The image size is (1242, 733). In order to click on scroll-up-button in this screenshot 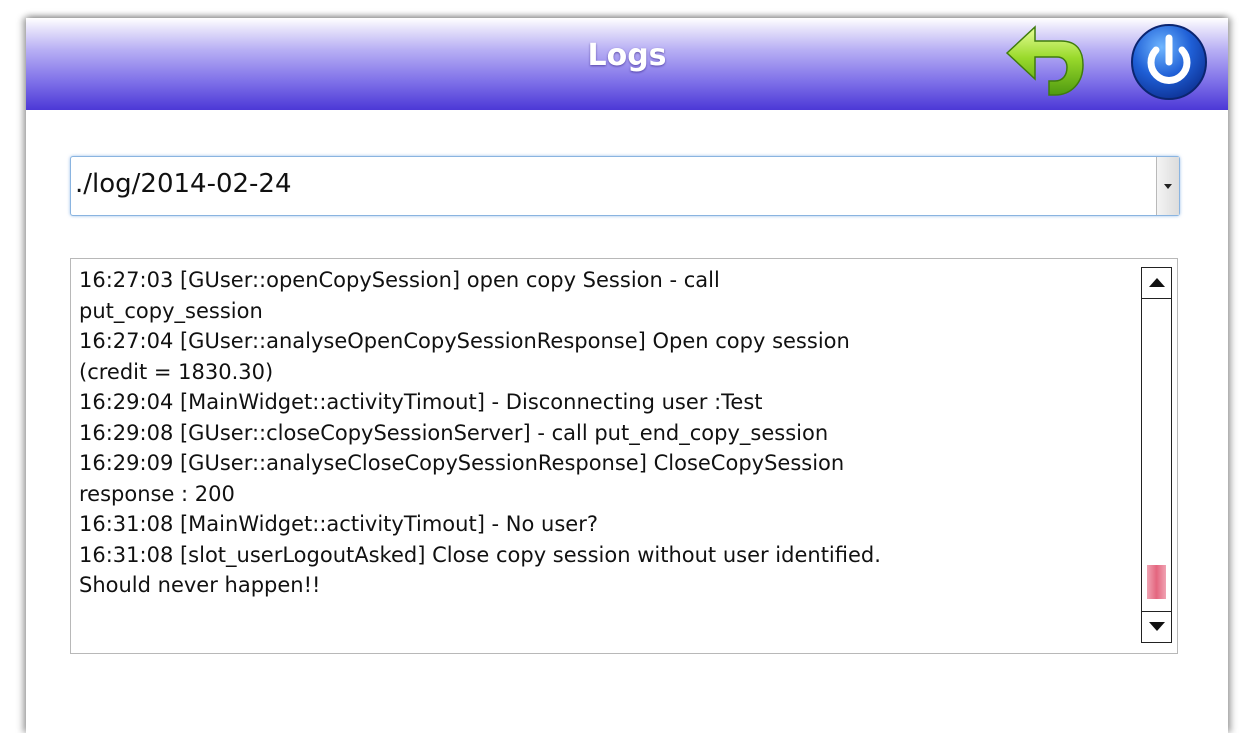, I will do `click(1156, 283)`.